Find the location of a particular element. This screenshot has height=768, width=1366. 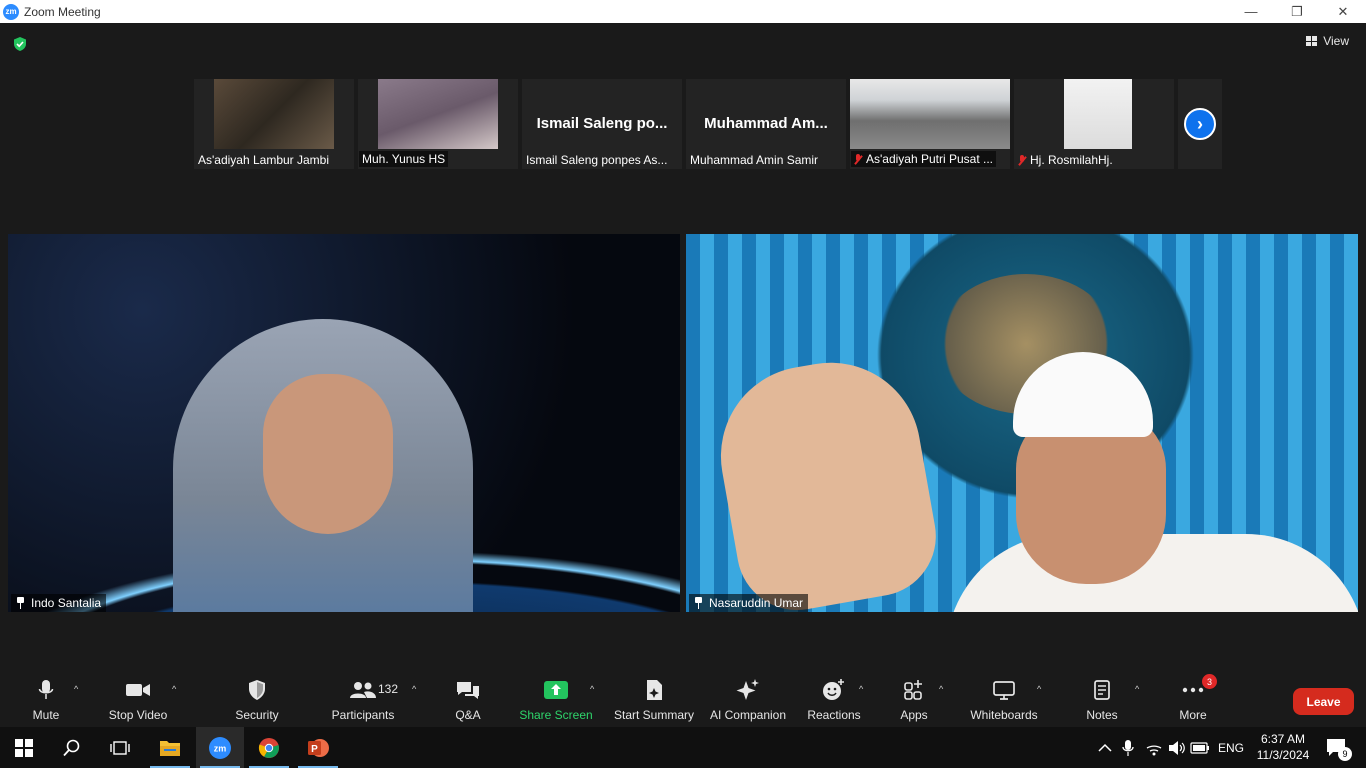

windows-logo-icon is located at coordinates (24, 747).